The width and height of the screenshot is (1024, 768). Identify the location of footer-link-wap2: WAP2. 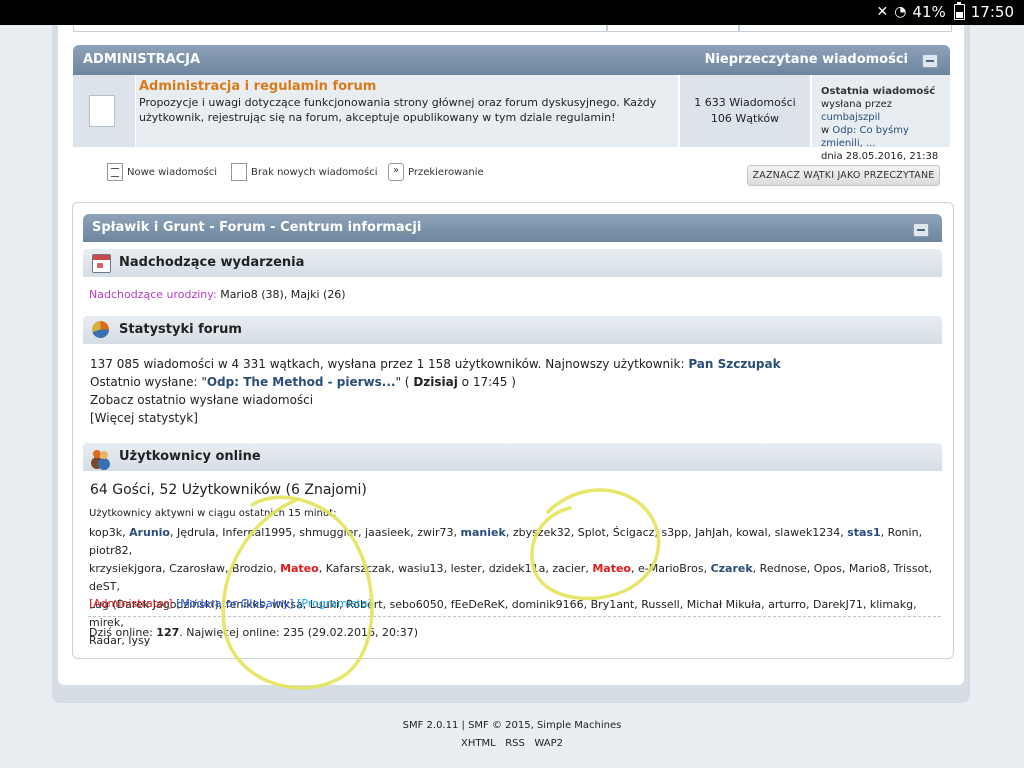
(548, 743).